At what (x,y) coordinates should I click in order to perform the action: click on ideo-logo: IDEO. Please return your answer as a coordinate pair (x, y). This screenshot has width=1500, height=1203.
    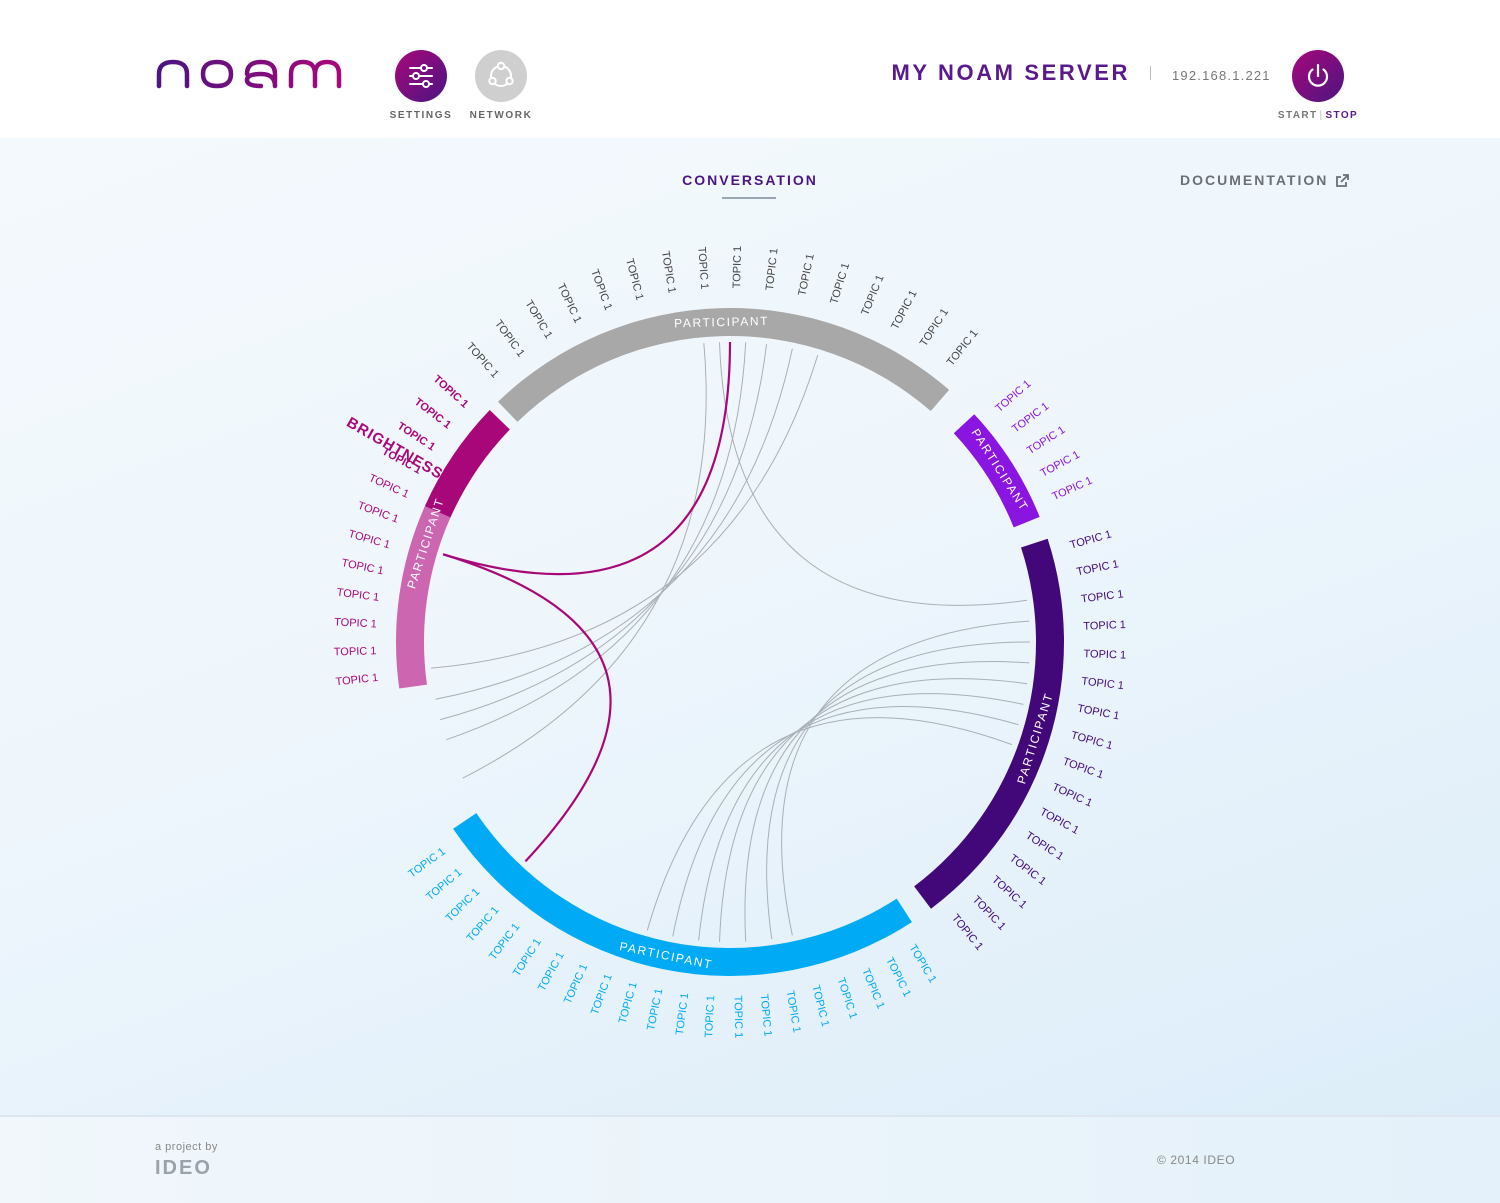
    Looking at the image, I should click on (183, 1168).